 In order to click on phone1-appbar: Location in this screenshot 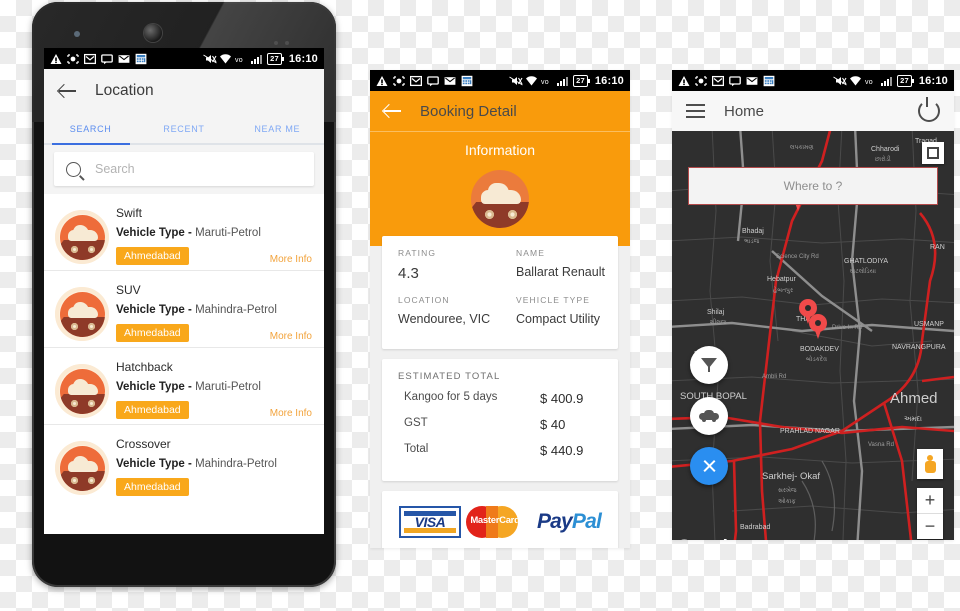, I will do `click(184, 91)`.